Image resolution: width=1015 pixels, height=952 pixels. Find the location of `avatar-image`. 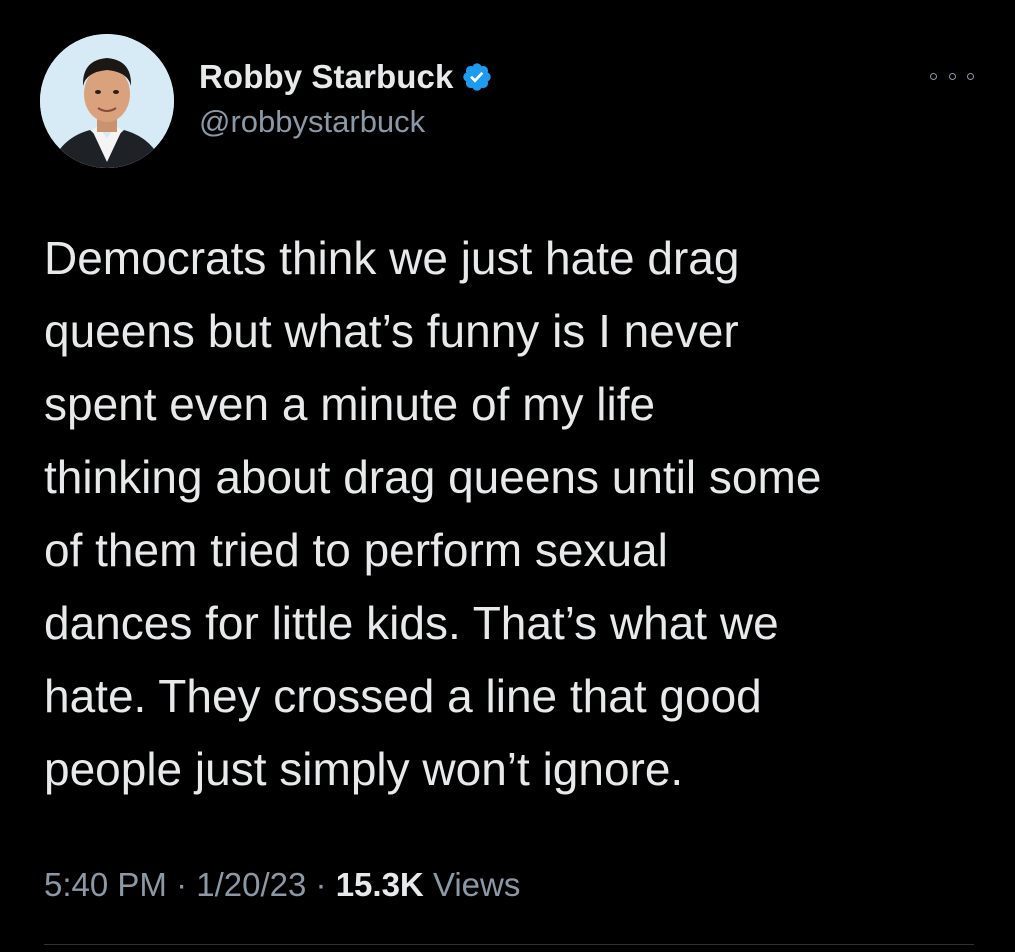

avatar-image is located at coordinates (107, 101).